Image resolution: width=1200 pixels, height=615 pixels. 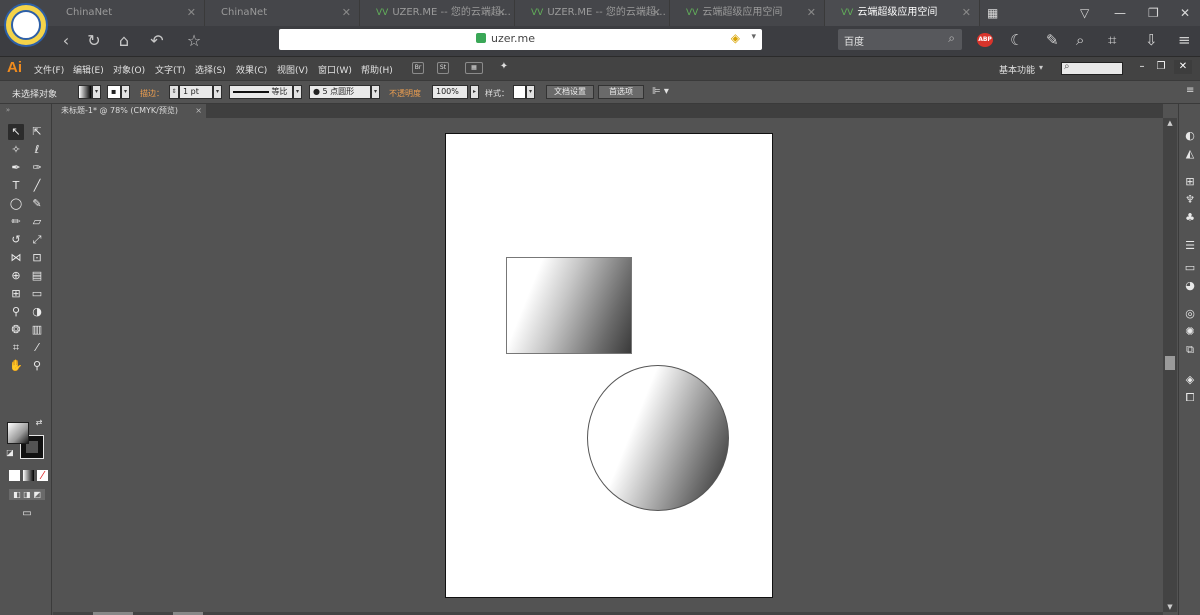 I want to click on graphic-styles-panel-icon: ✺, so click(x=1190, y=332).